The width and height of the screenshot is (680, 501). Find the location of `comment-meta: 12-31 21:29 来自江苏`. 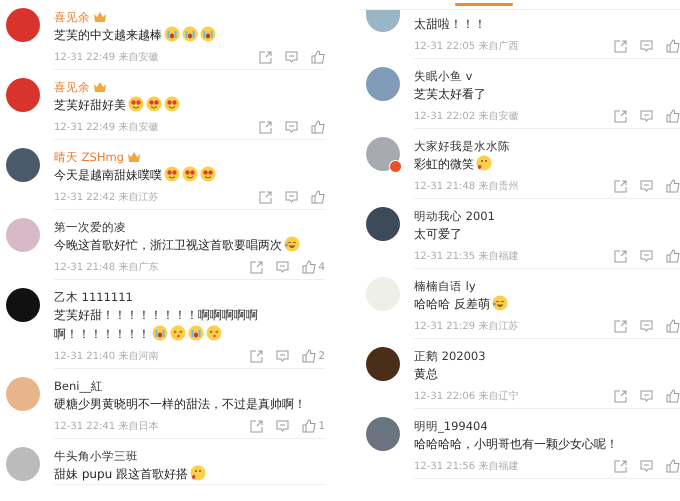

comment-meta: 12-31 21:29 来自江苏 is located at coordinates (467, 326).